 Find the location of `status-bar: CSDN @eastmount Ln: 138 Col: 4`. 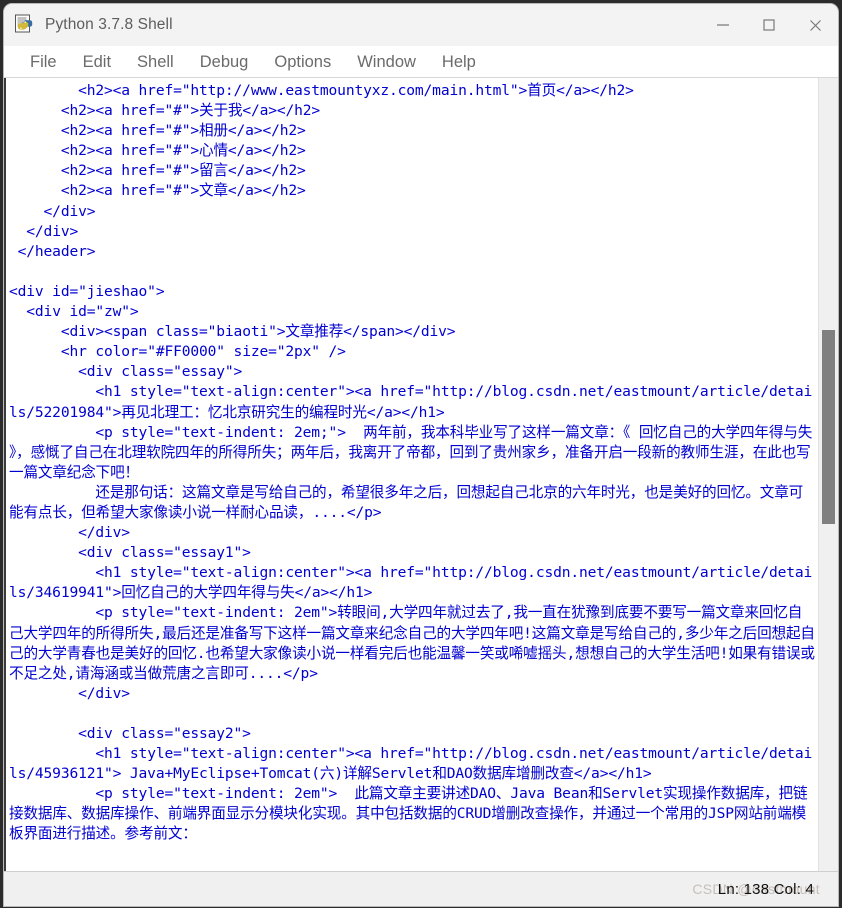

status-bar: CSDN @eastmount Ln: 138 Col: 4 is located at coordinates (421, 888).